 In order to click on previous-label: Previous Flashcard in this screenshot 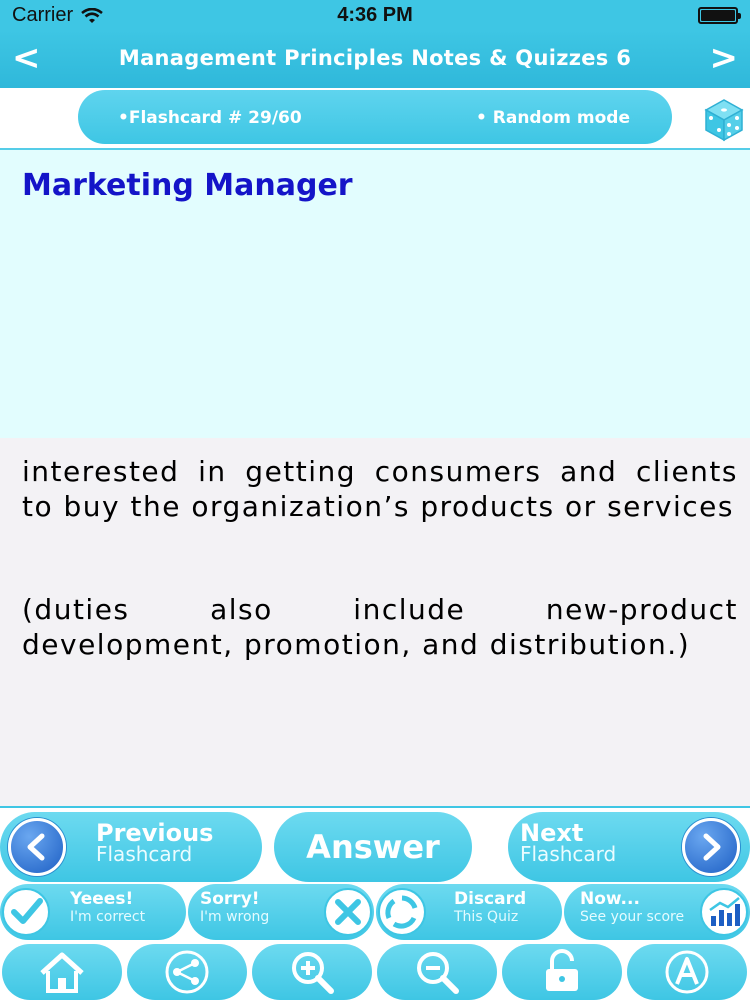, I will do `click(154, 843)`.